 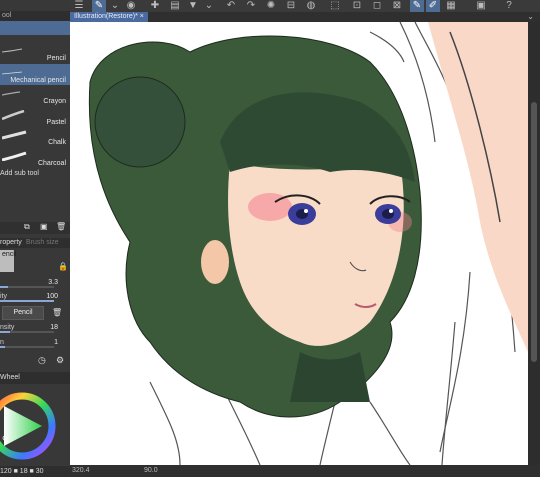 I want to click on add-sub-tool-label: Add sub tool, so click(x=19, y=173).